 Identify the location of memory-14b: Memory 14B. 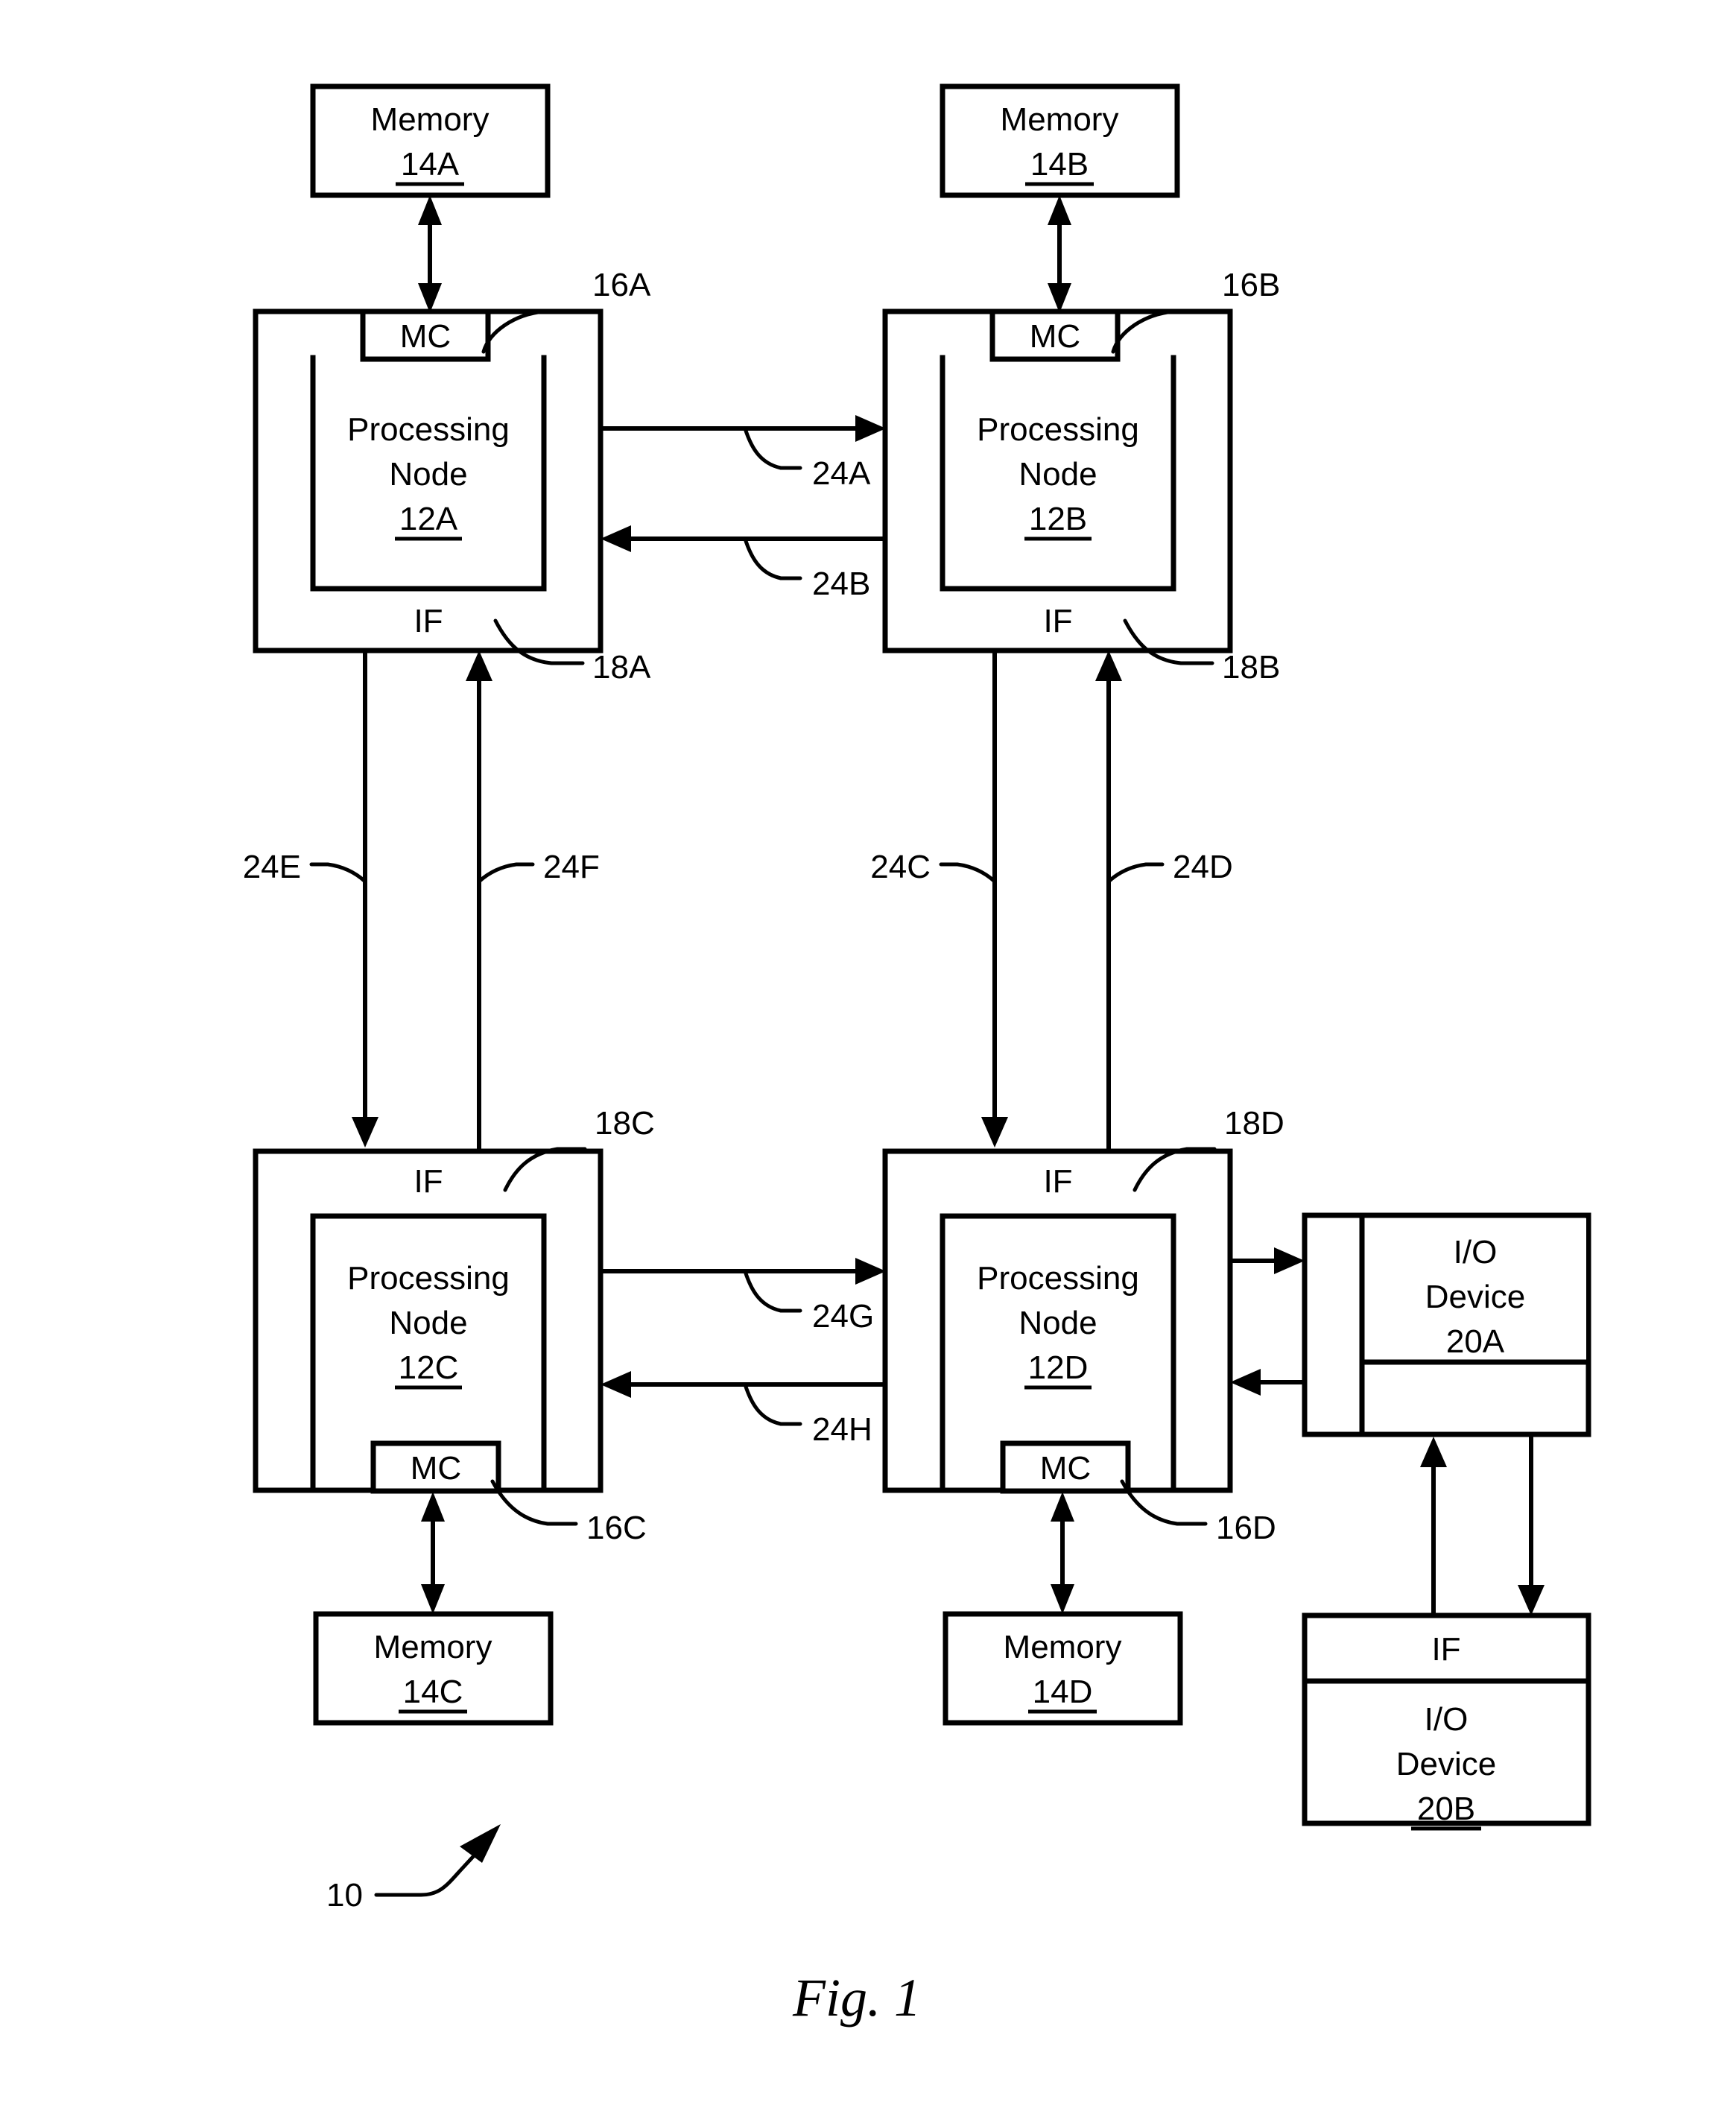
(1060, 140).